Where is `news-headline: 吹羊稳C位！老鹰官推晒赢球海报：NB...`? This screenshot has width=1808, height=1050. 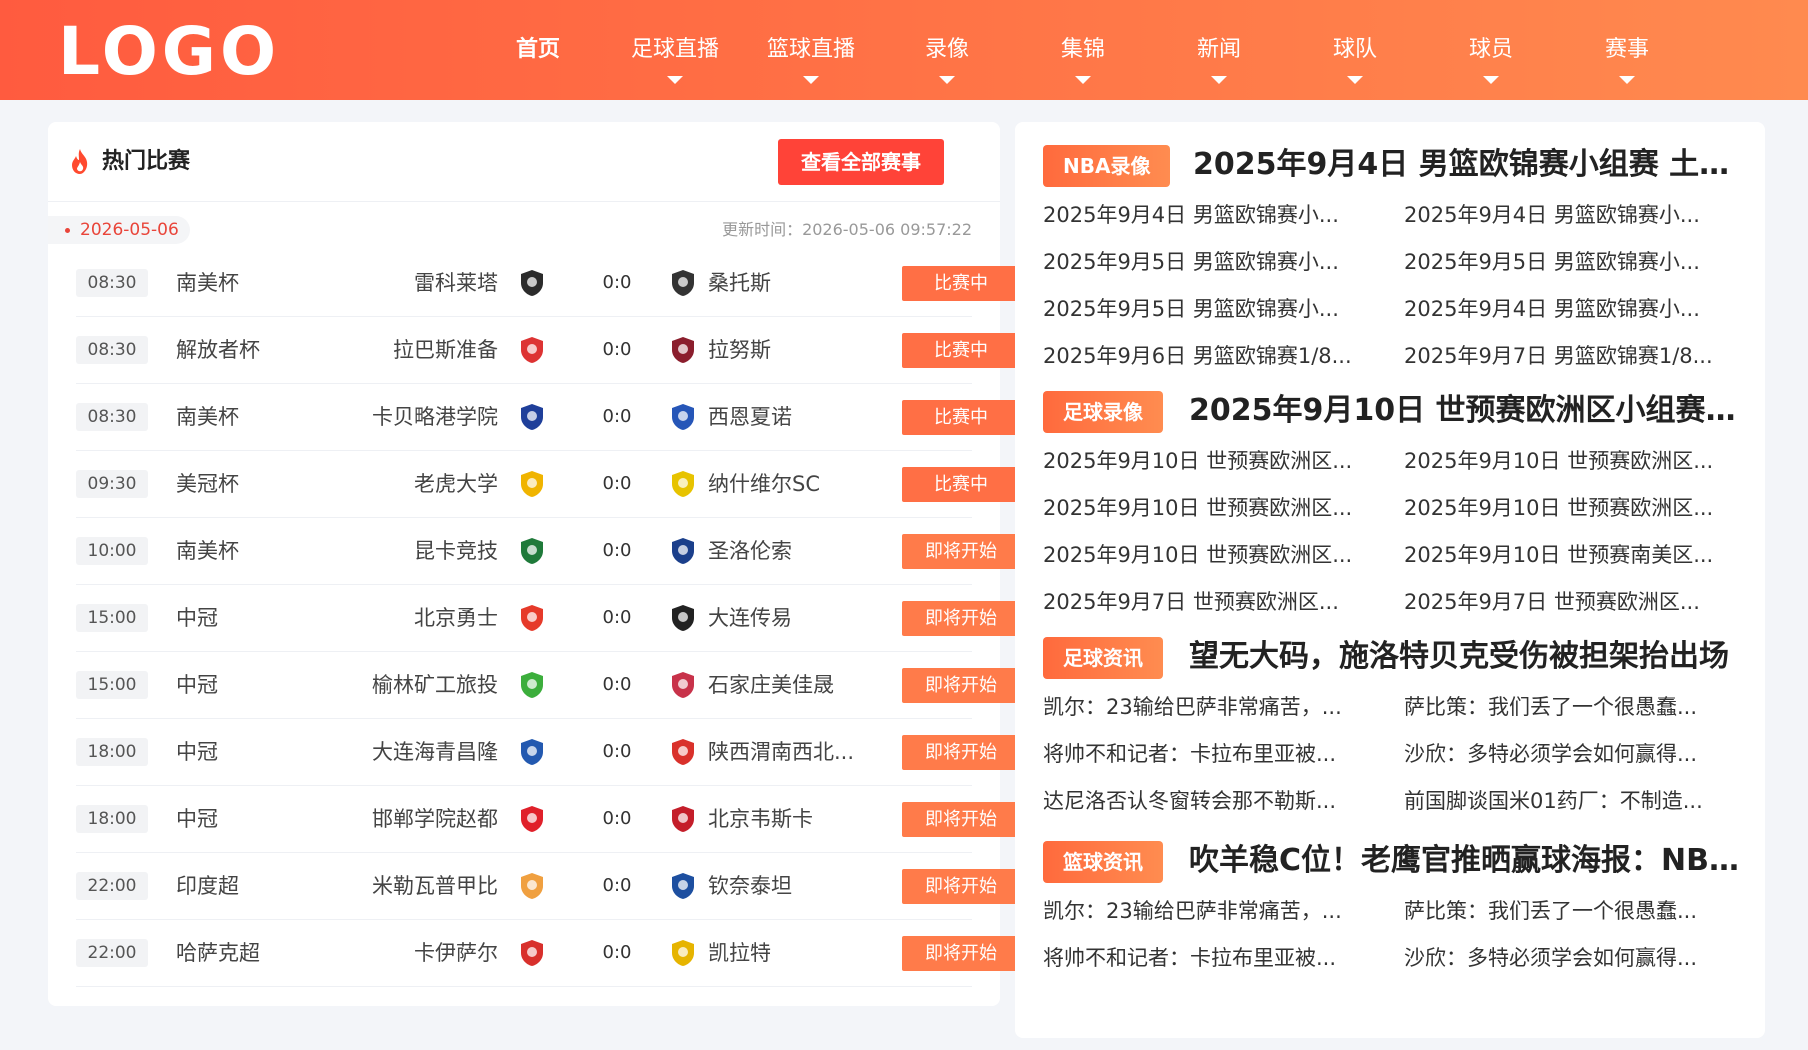
news-headline: 吹羊稳C位！老鹰官推晒赢球海报：NB... is located at coordinates (1466, 861).